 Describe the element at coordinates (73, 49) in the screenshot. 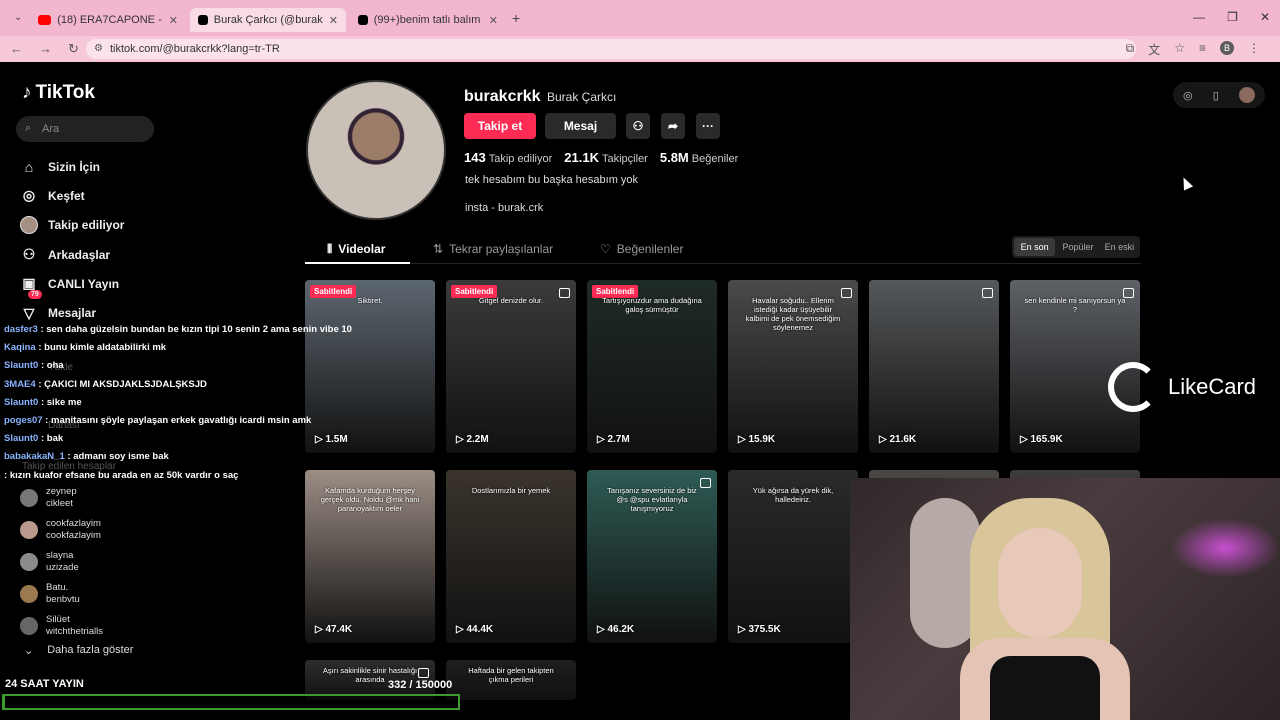

I see `reload-icon: ↻` at that location.